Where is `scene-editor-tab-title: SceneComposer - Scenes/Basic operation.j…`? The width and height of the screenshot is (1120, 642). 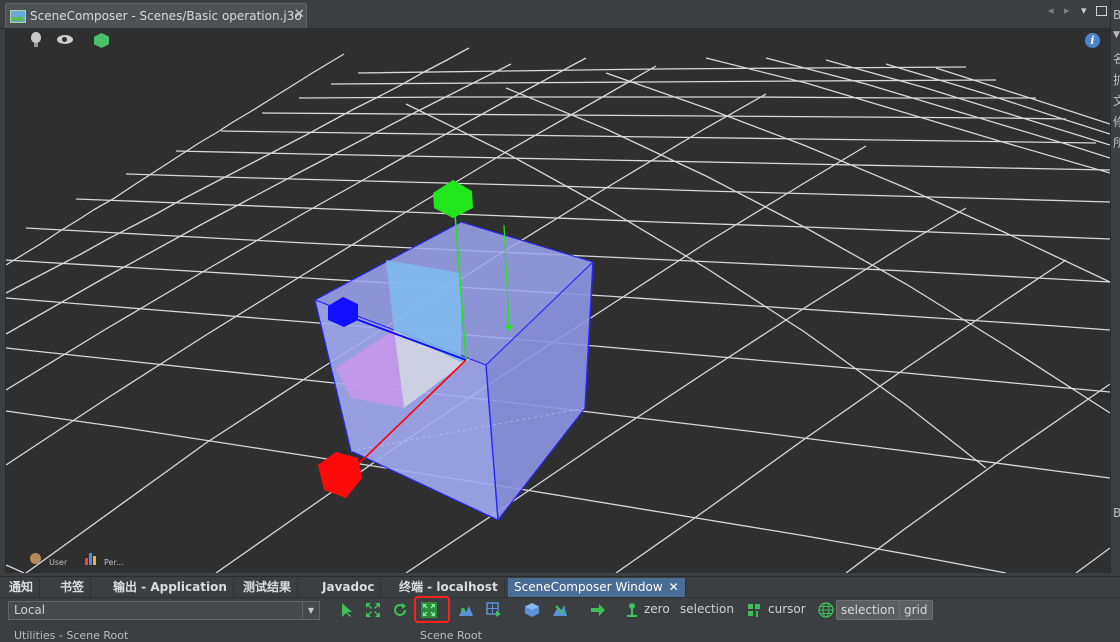
scene-editor-tab-title: SceneComposer - Scenes/Basic operation.j… is located at coordinates (166, 16).